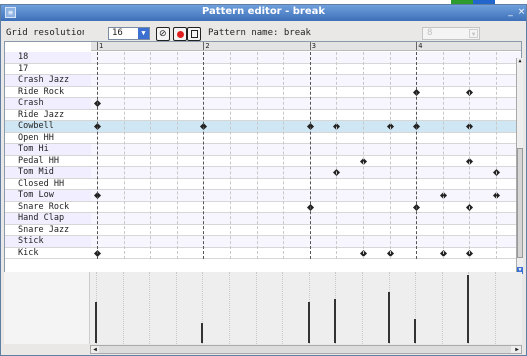 This screenshot has width=527, height=356. What do you see at coordinates (451, 33) in the screenshot?
I see `pattern-select: 8 ▼` at bounding box center [451, 33].